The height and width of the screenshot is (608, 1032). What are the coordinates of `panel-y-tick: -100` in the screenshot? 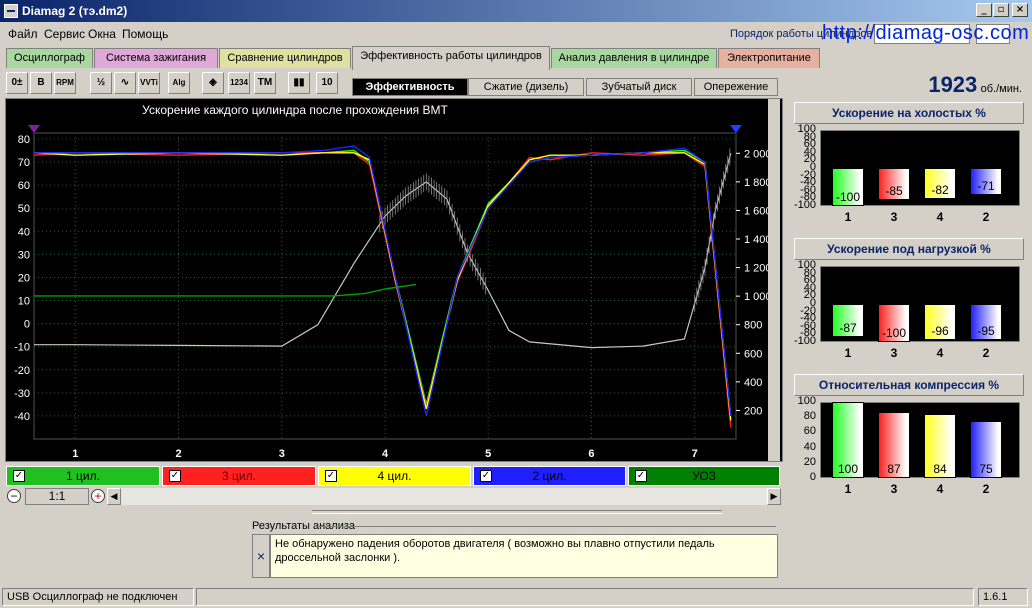 It's located at (804, 341).